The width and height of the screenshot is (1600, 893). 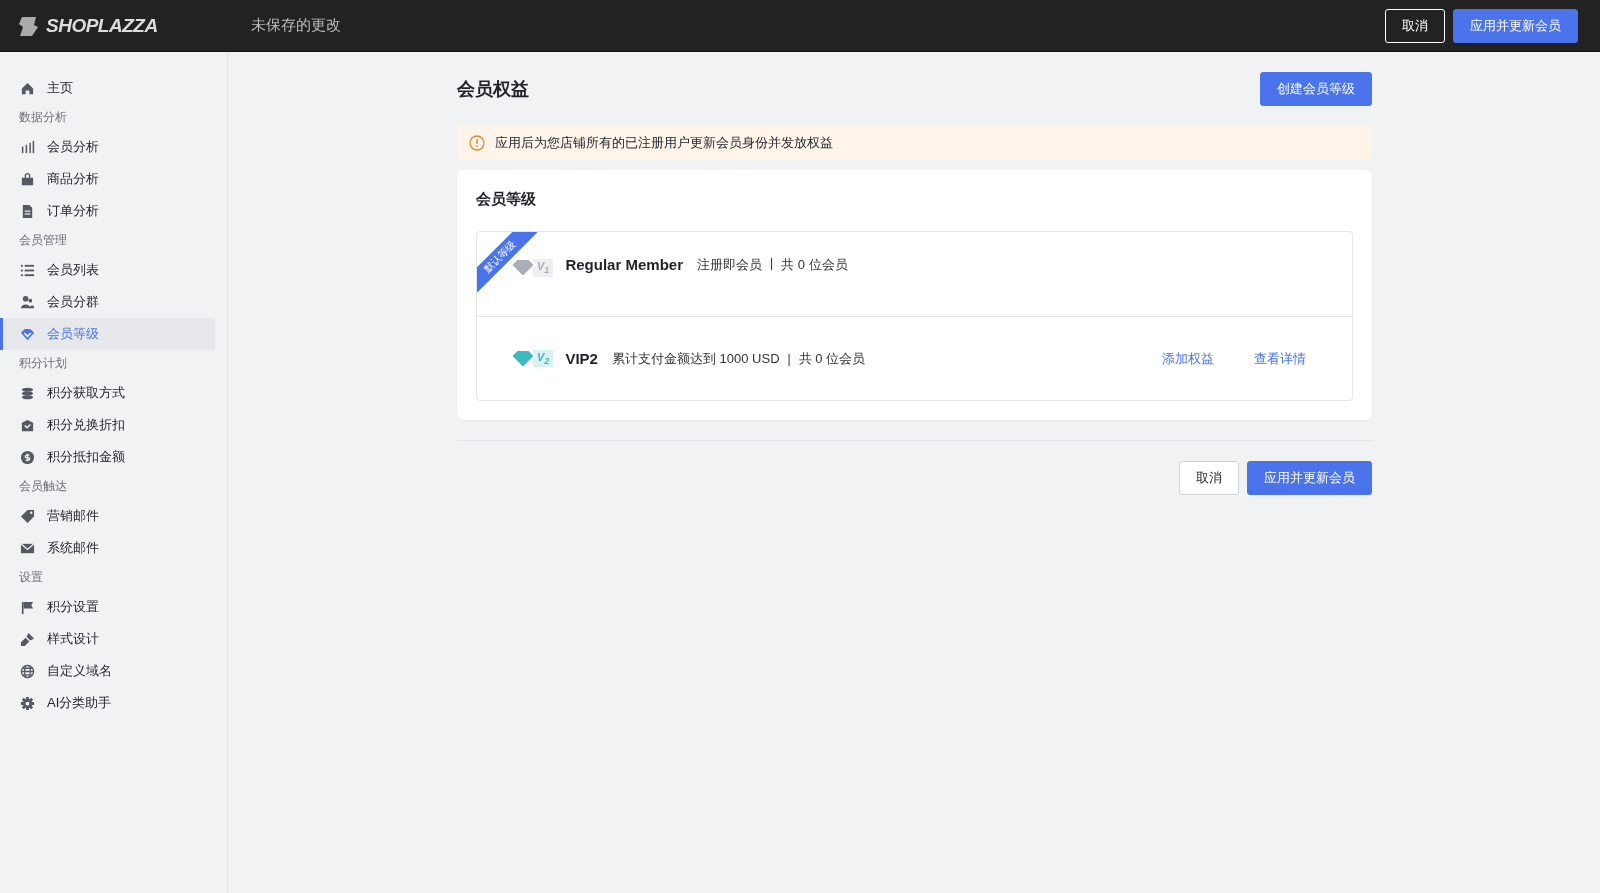 What do you see at coordinates (43, 363) in the screenshot?
I see `section-heading: 积分计划` at bounding box center [43, 363].